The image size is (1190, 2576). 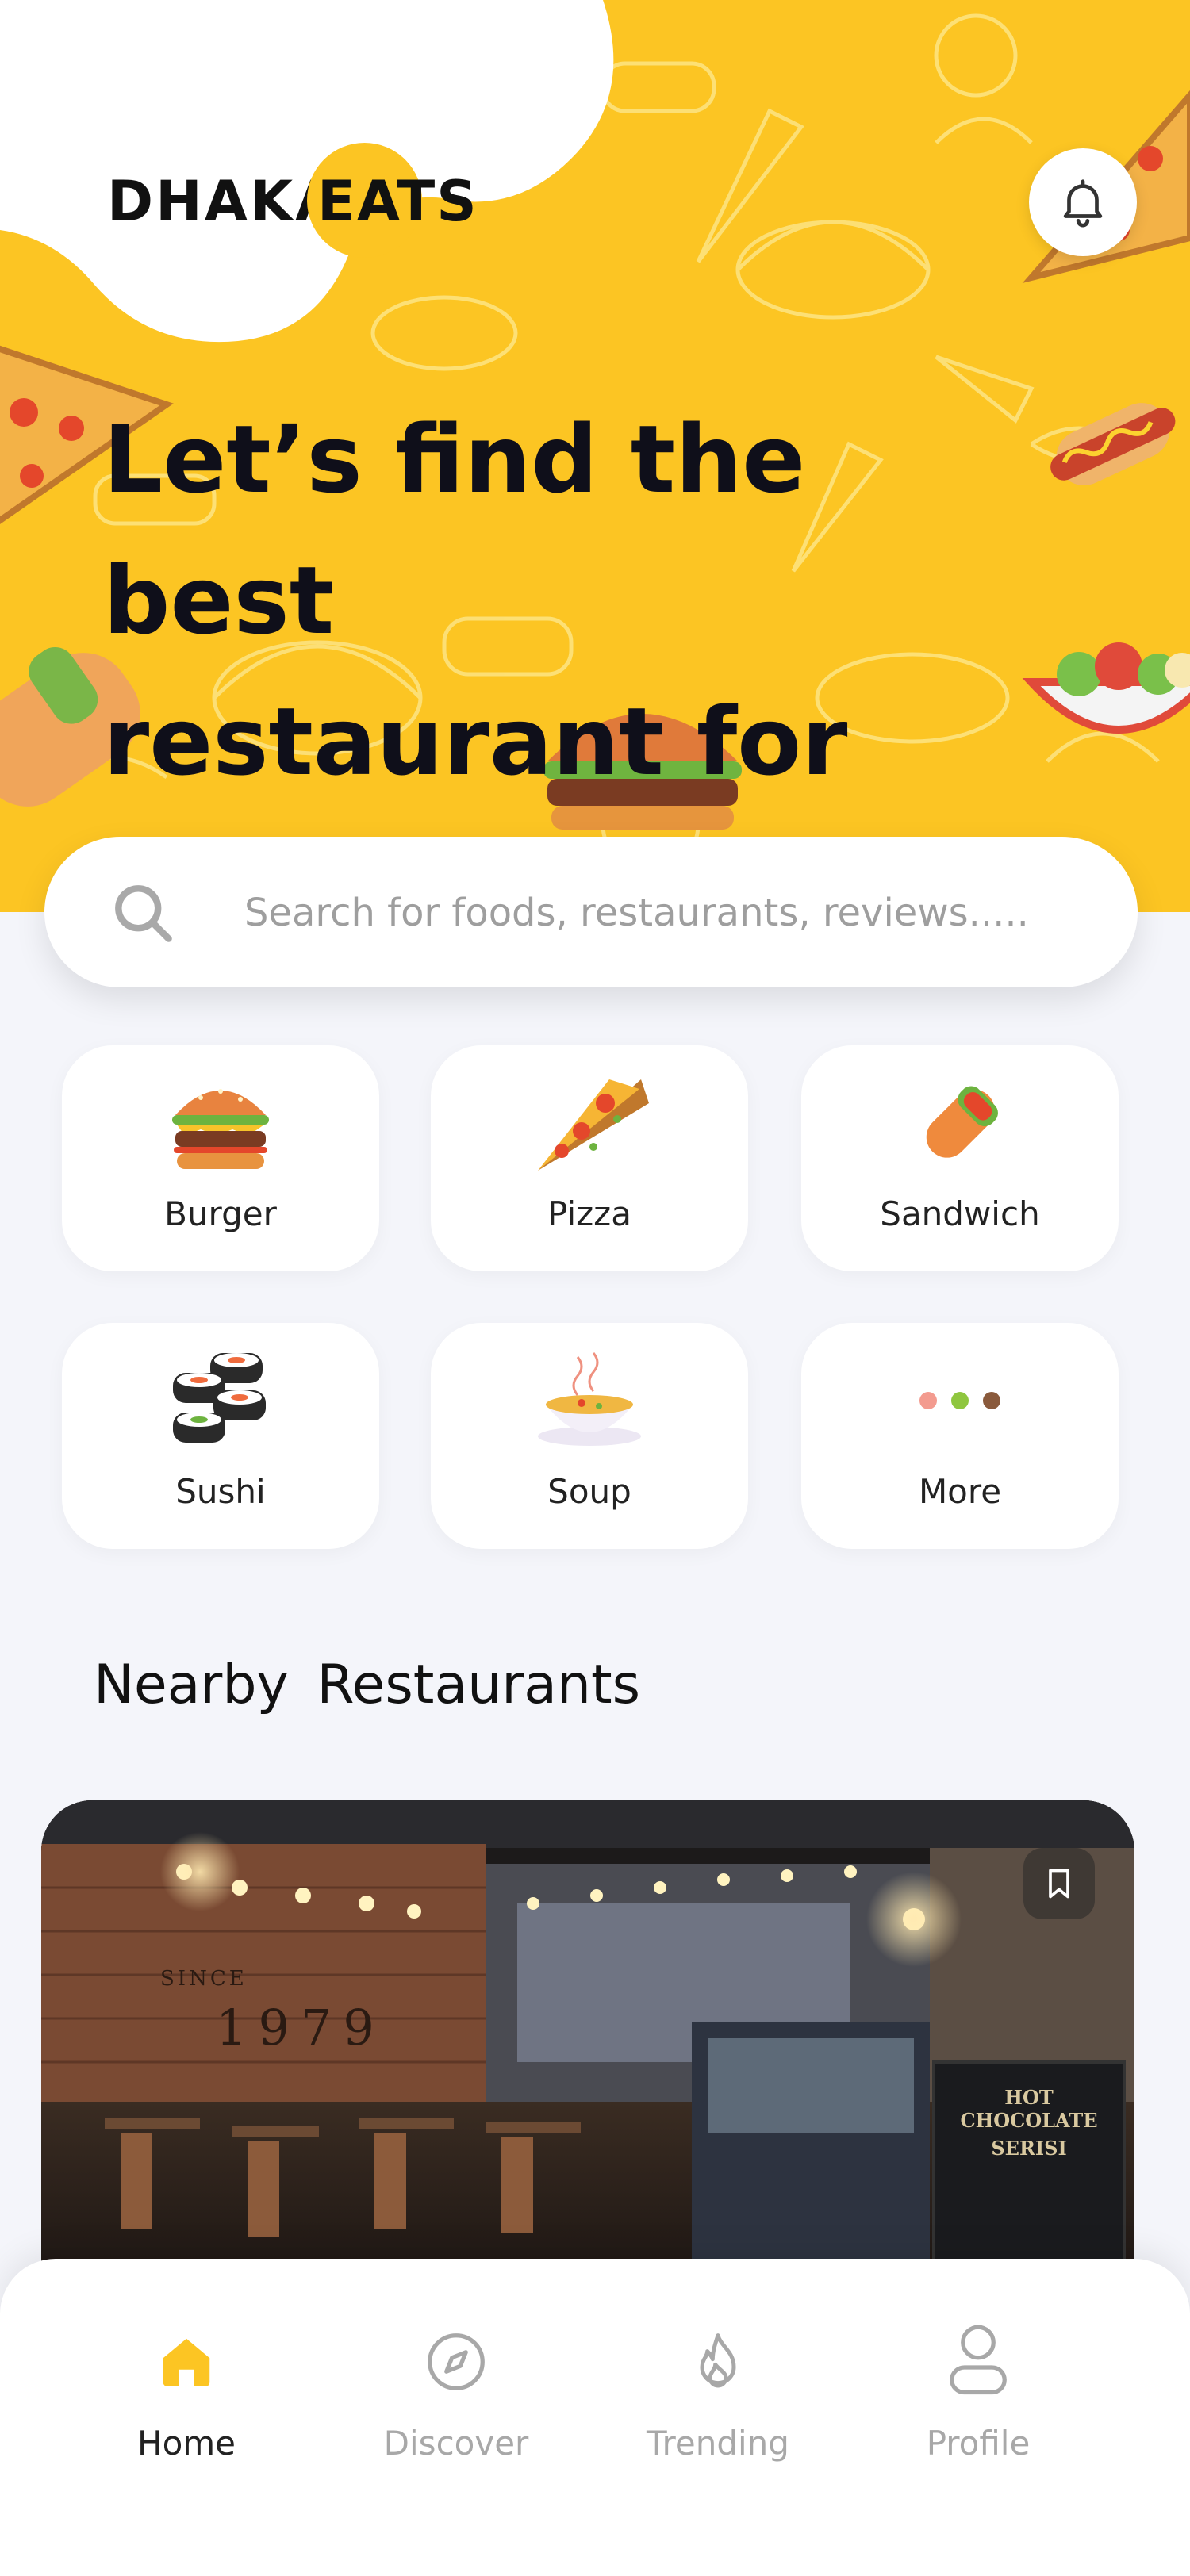 What do you see at coordinates (224, 201) in the screenshot?
I see `logo-text-dhaka: DHAKA` at bounding box center [224, 201].